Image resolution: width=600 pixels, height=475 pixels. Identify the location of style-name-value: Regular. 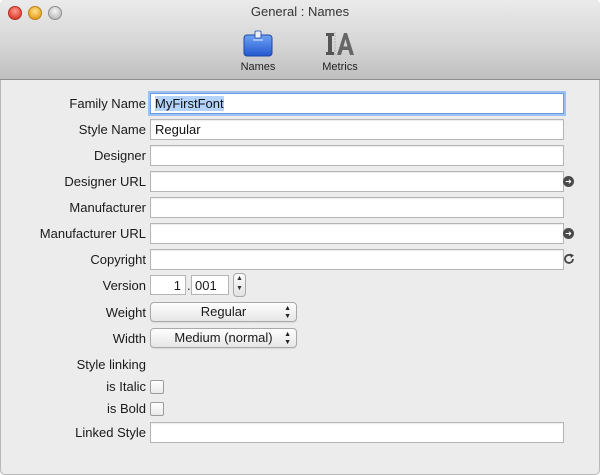
(178, 129).